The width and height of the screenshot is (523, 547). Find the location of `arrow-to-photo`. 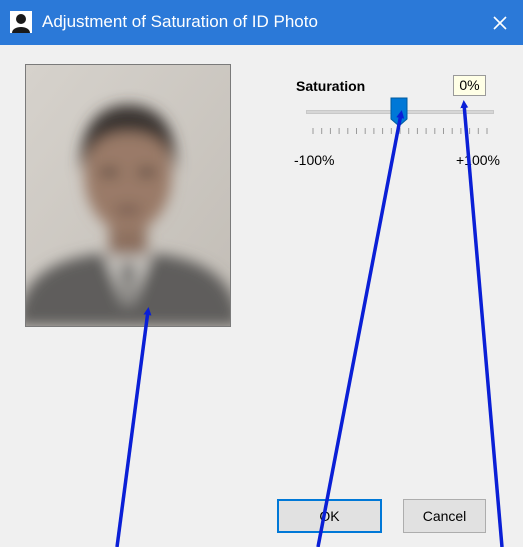

arrow-to-photo is located at coordinates (133, 427).